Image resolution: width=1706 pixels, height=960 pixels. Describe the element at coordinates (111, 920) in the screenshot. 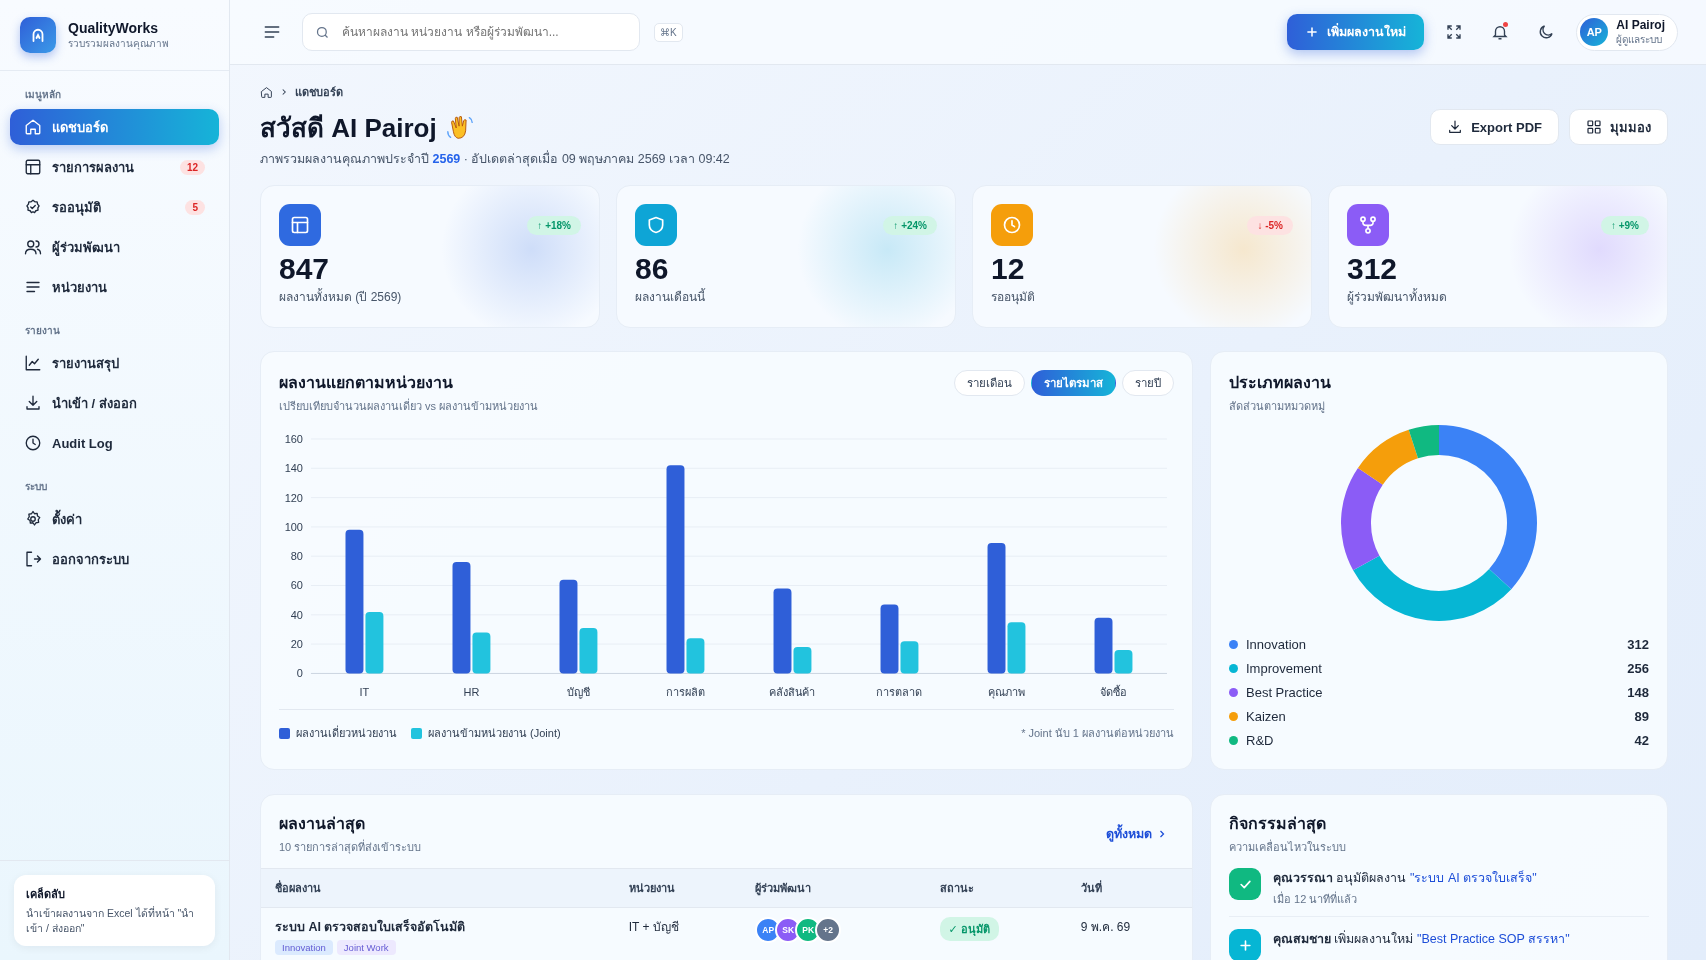

I see `tip-text: นำเข้าผลงานจาก Excel ได้ที่หน้า "นำเข้า / ส่งออก"` at that location.